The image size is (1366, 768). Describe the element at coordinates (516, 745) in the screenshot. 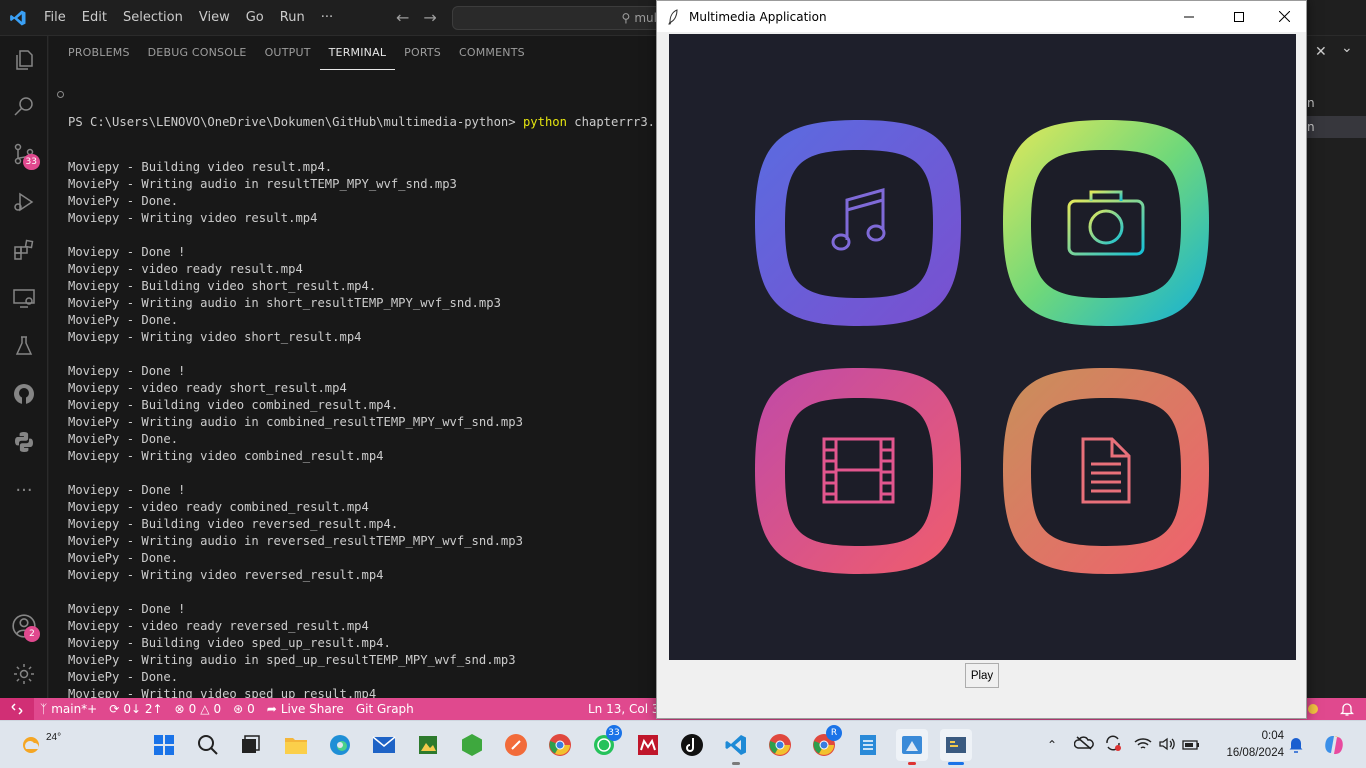

I see `postman-icon` at that location.